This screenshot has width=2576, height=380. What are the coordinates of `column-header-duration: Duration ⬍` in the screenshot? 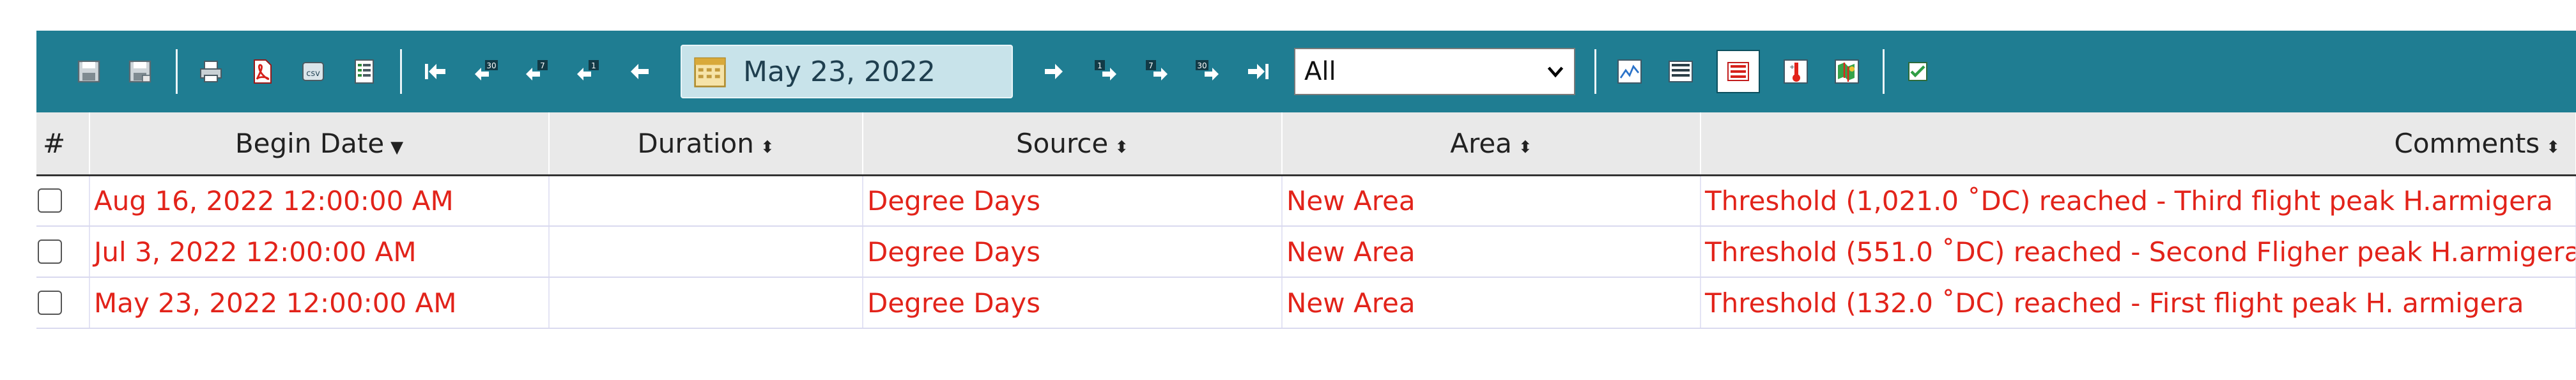 It's located at (706, 144).